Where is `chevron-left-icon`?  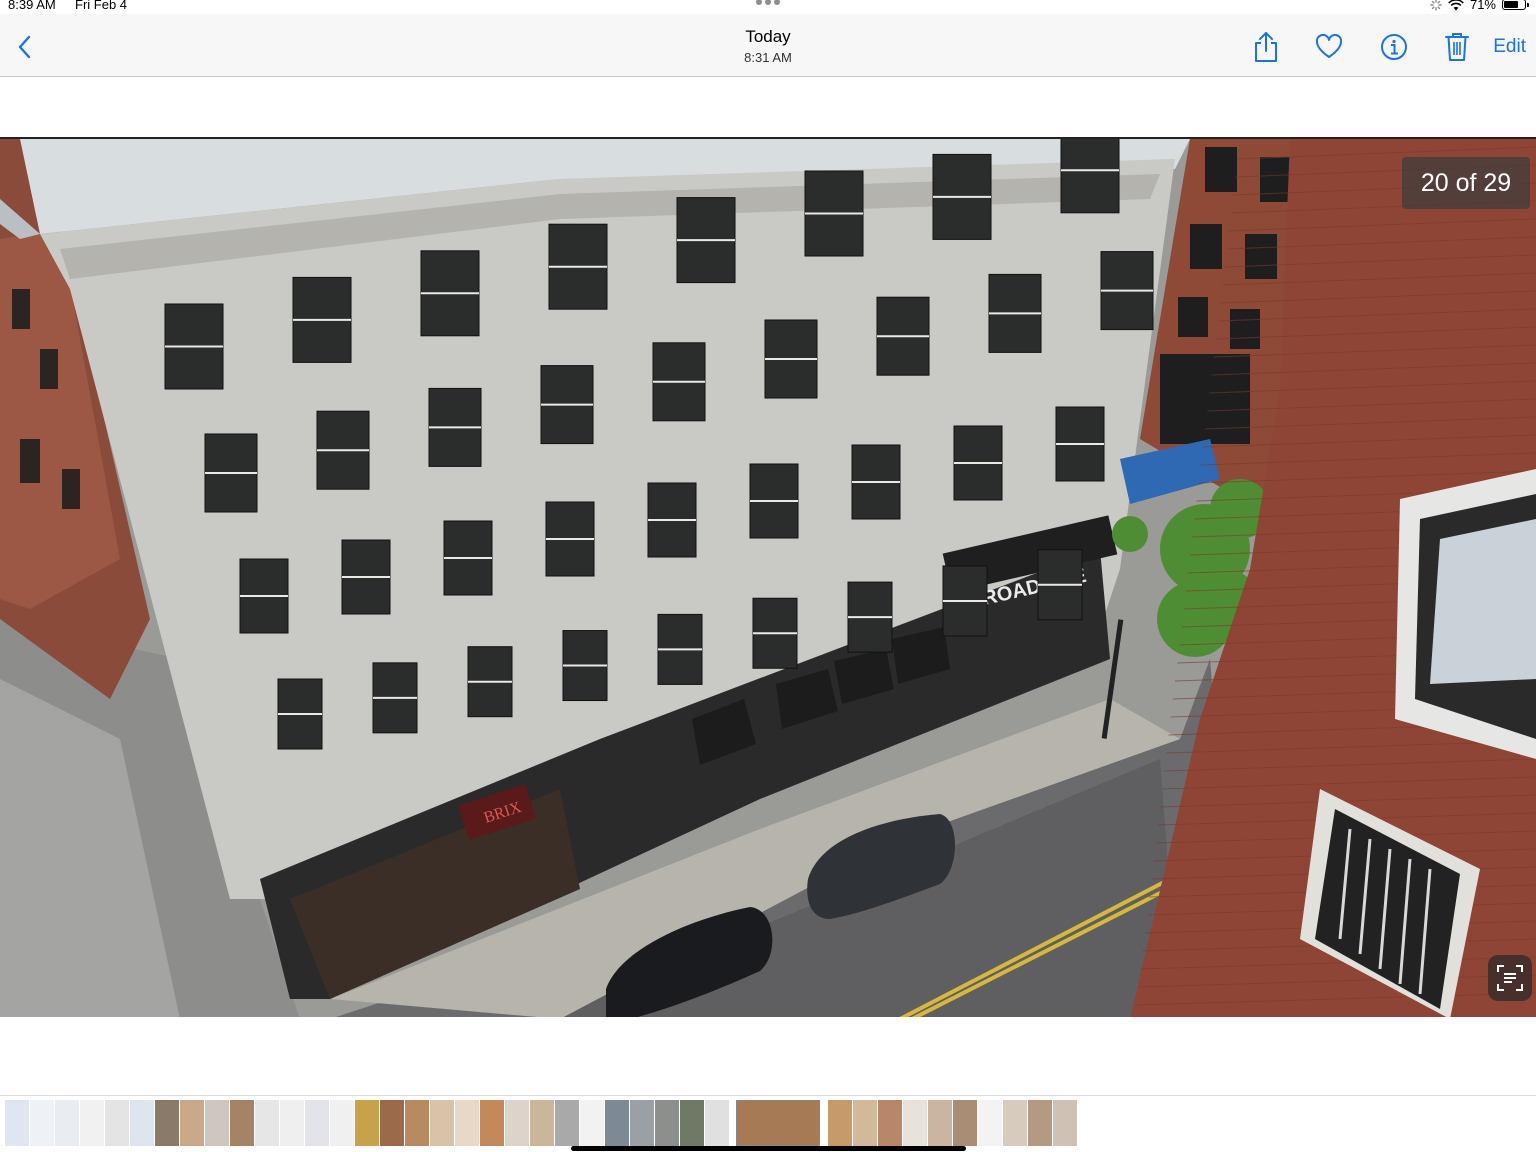
chevron-left-icon is located at coordinates (24, 47).